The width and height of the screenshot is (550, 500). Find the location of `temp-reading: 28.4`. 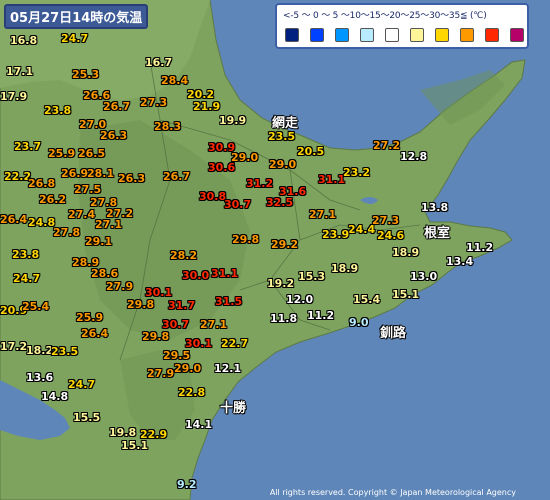

temp-reading: 28.4 is located at coordinates (175, 80).